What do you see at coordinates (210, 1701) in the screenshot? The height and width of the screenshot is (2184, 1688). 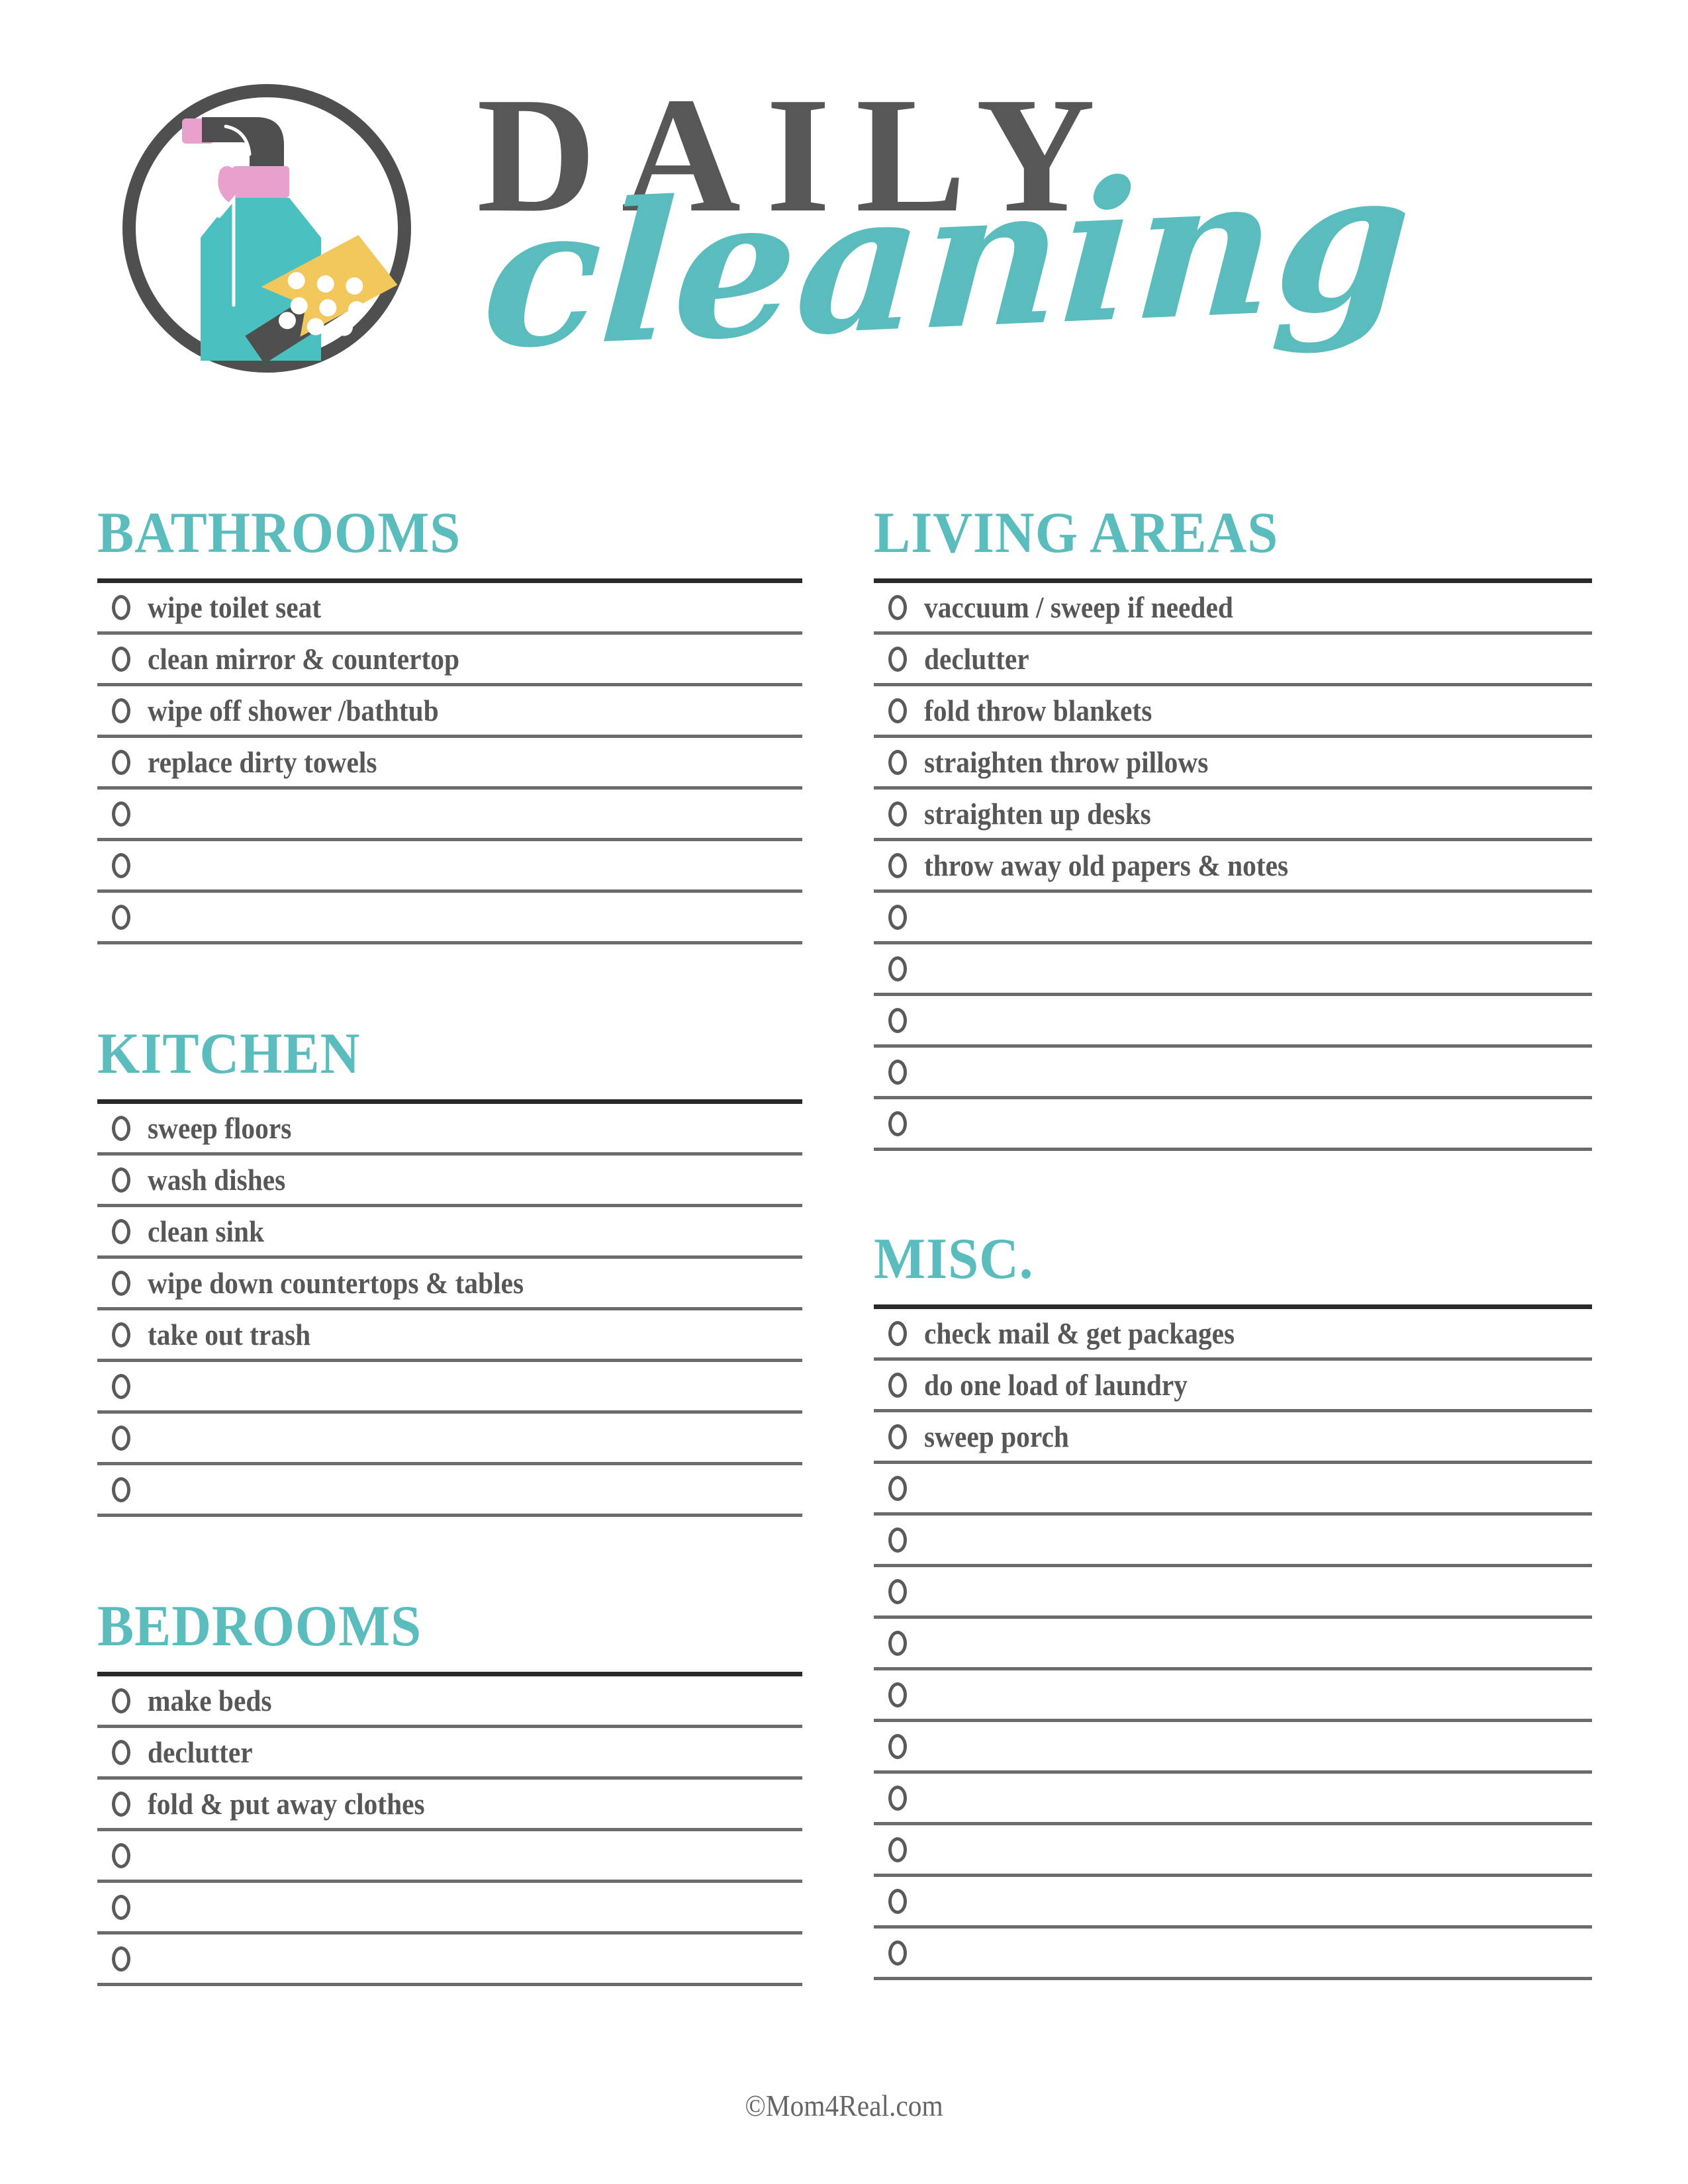 I see `checklist-item-label: make beds` at bounding box center [210, 1701].